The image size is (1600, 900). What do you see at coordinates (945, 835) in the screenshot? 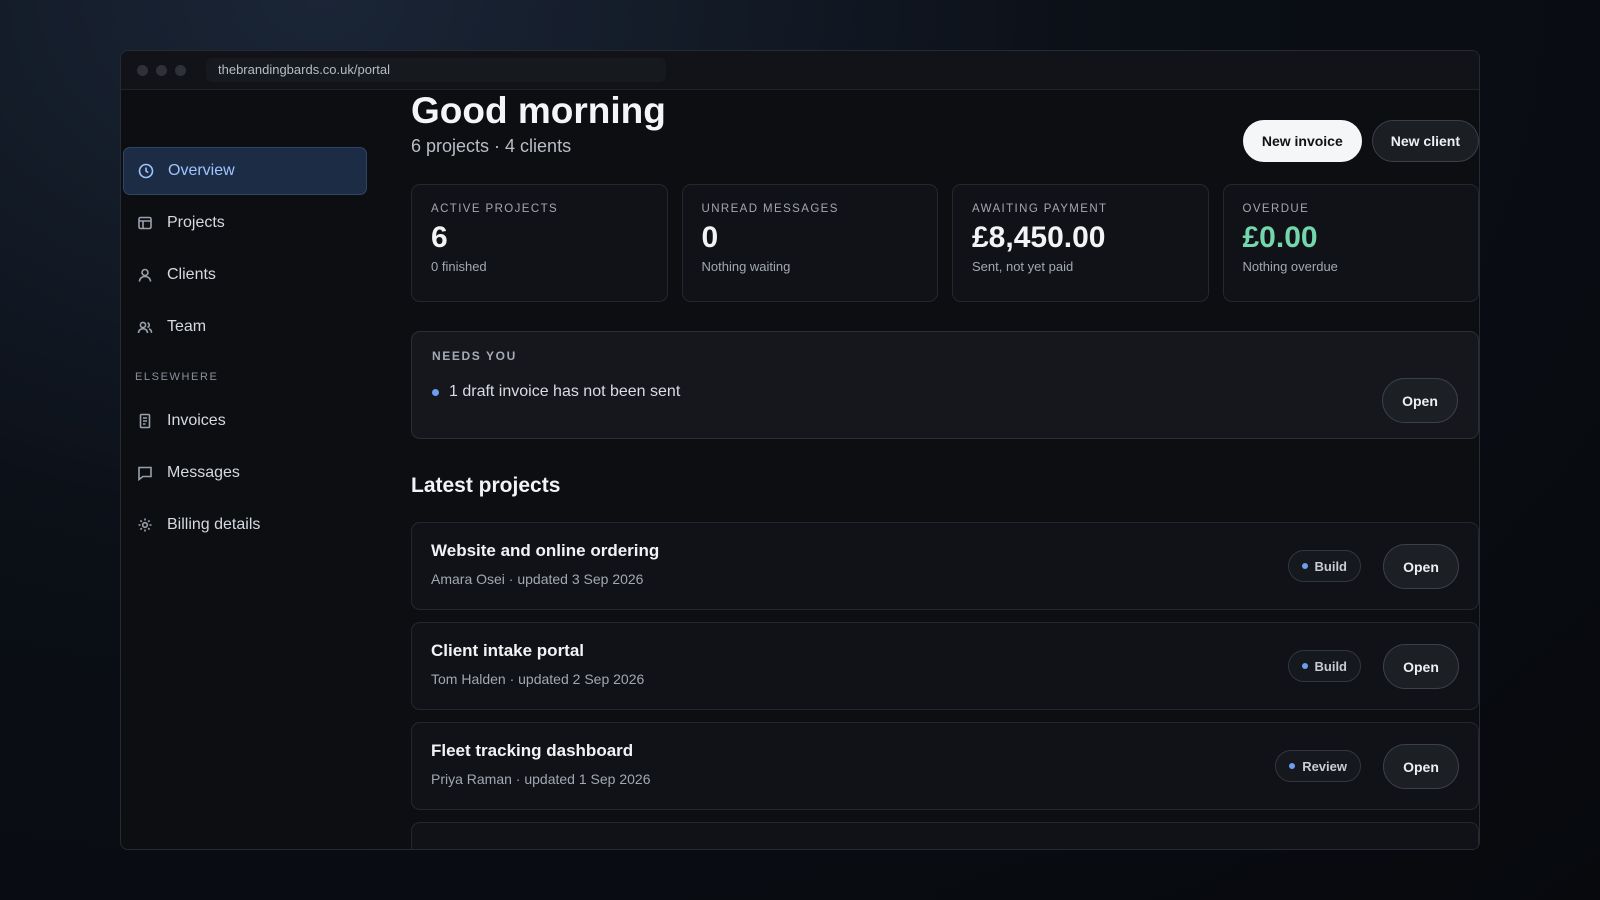
I see `project-row-partial` at bounding box center [945, 835].